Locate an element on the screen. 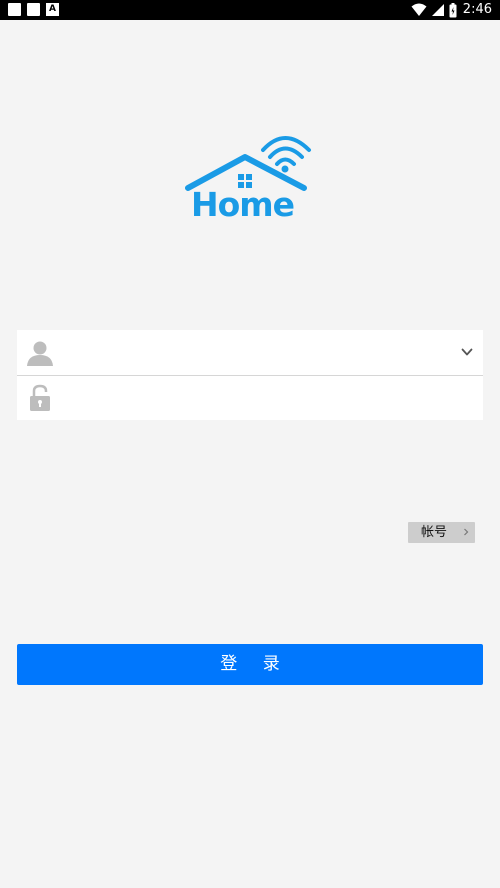  chevron-right-icon is located at coordinates (466, 532).